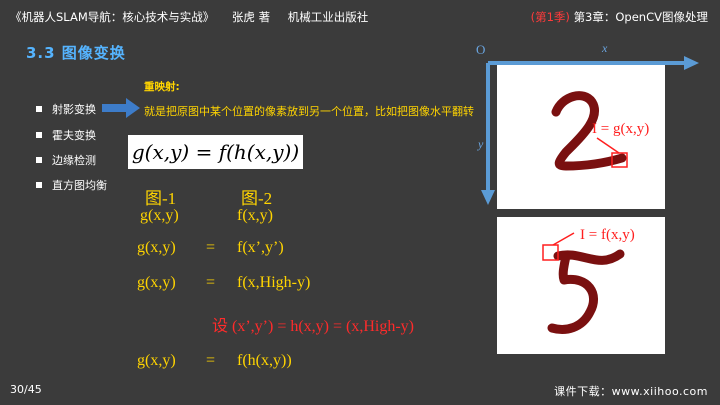  What do you see at coordinates (274, 282) in the screenshot?
I see `row-right: f(x,High-y)` at bounding box center [274, 282].